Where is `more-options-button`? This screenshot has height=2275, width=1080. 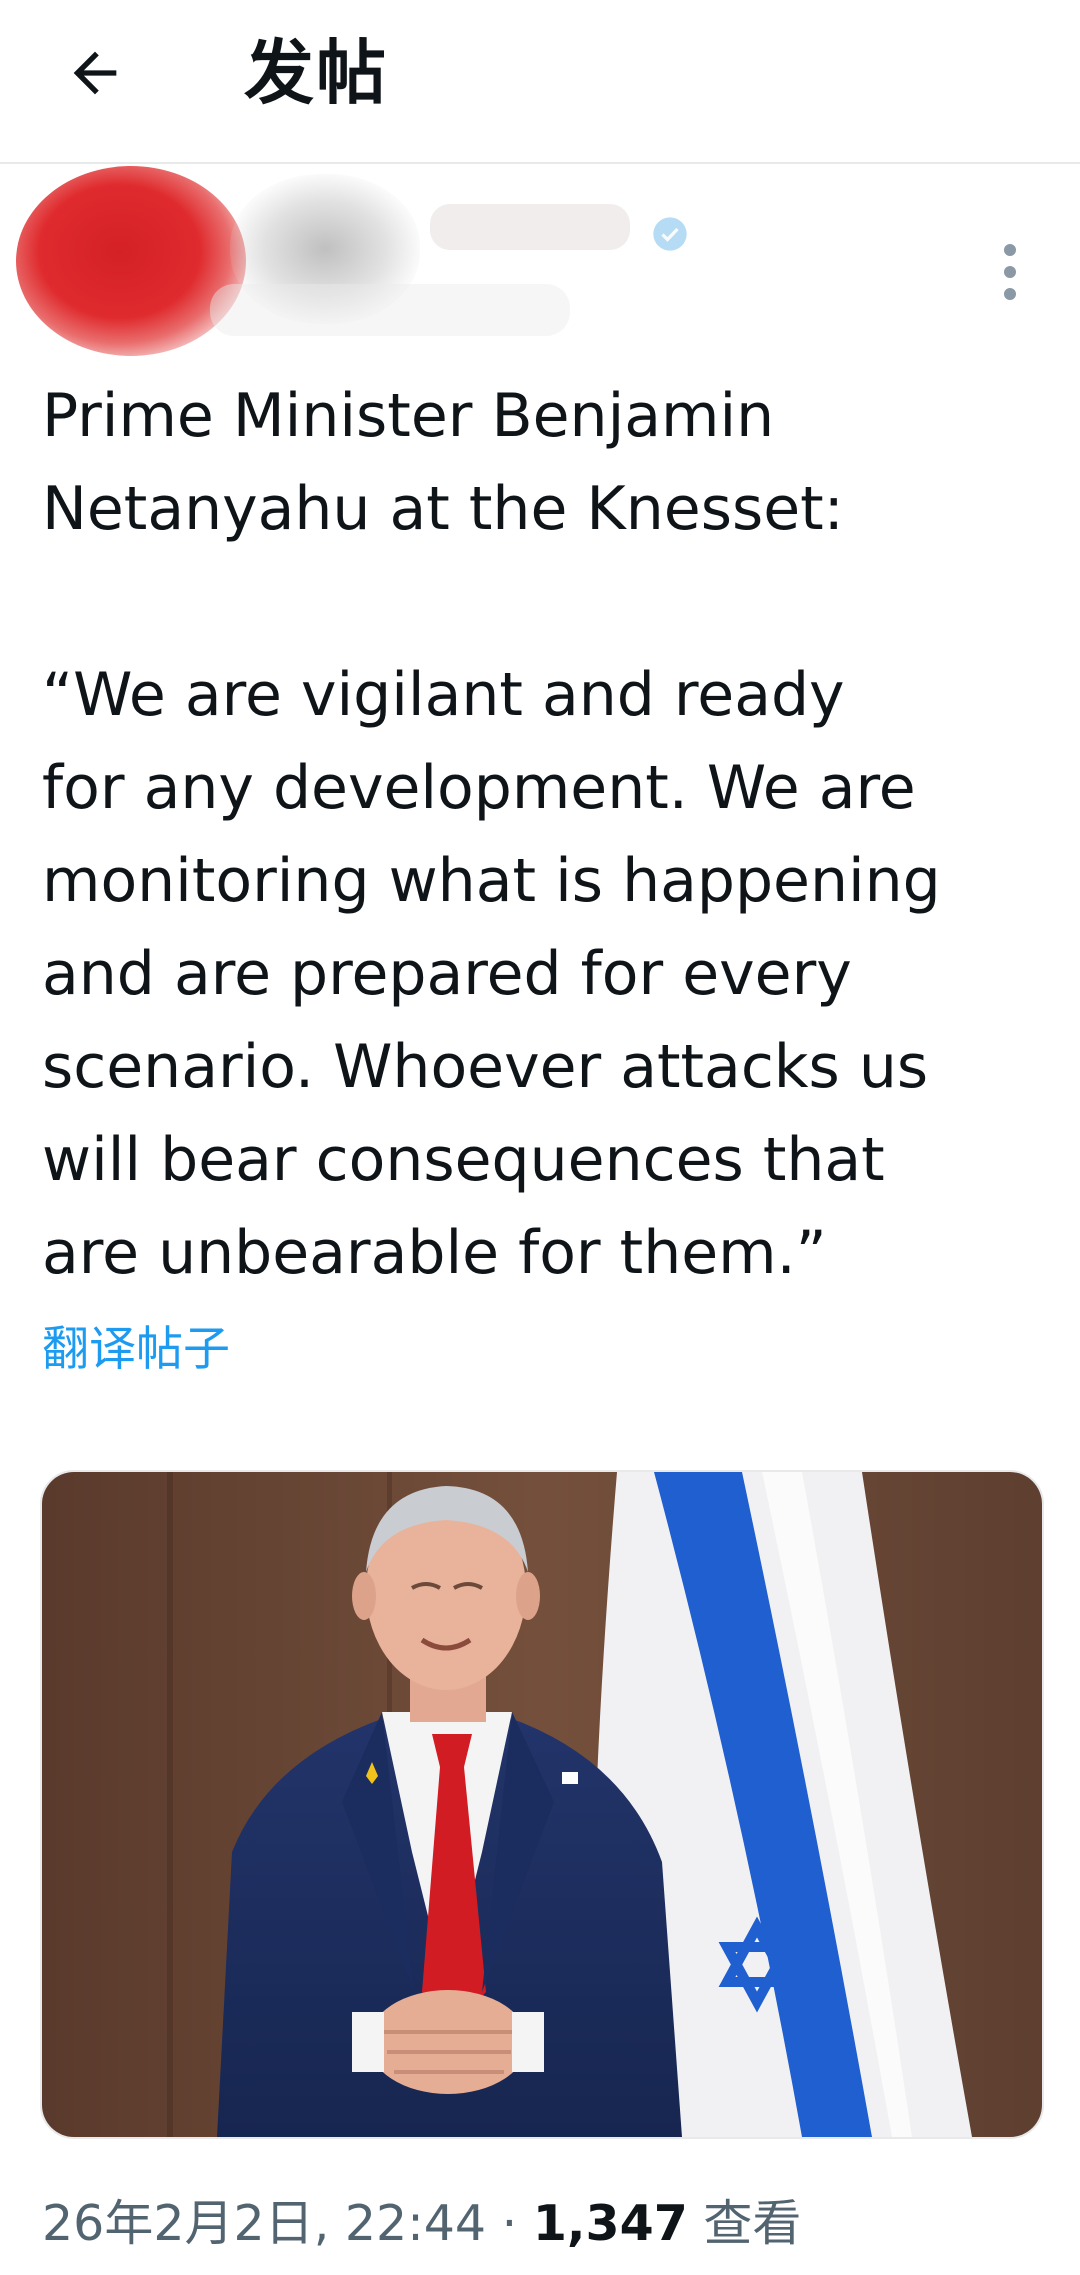 more-options-button is located at coordinates (1010, 272).